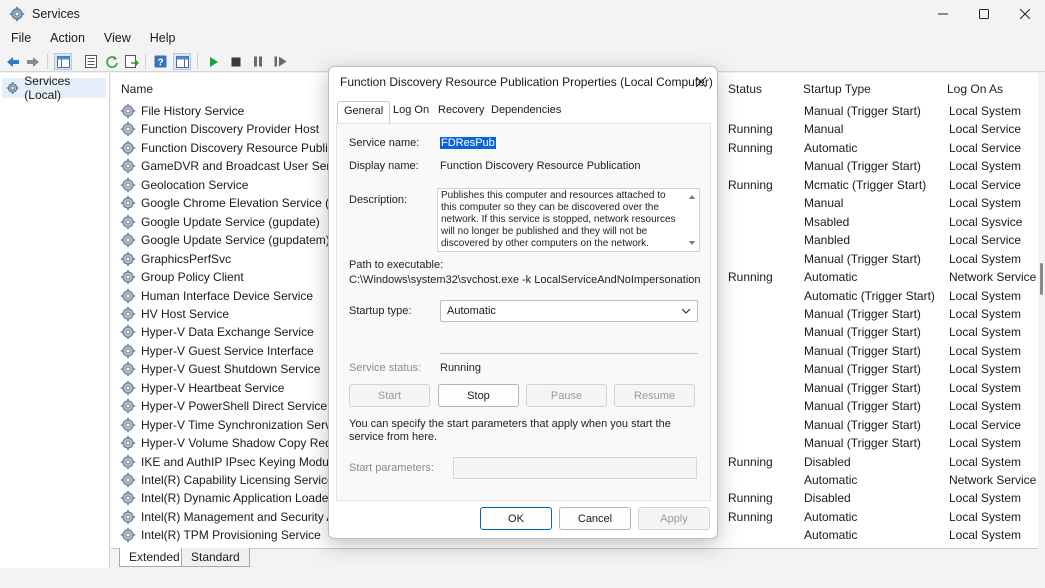 This screenshot has height=588, width=1045. What do you see at coordinates (522, 14) in the screenshot?
I see `title-bar: Services` at bounding box center [522, 14].